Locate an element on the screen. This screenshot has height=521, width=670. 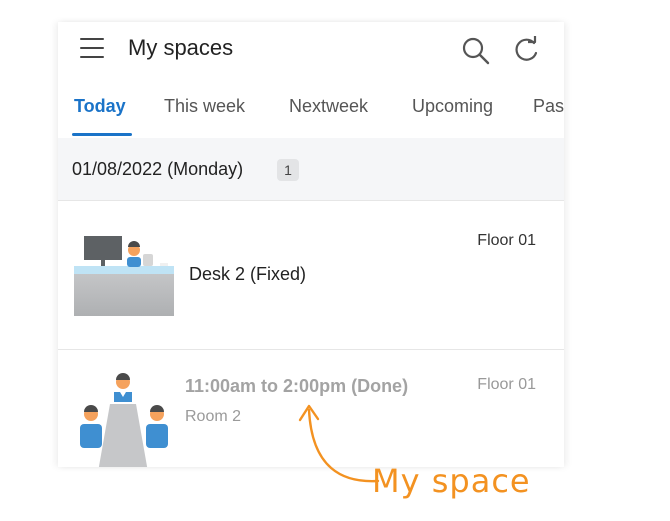
meeting-room-illustration-icon is located at coordinates (124, 420).